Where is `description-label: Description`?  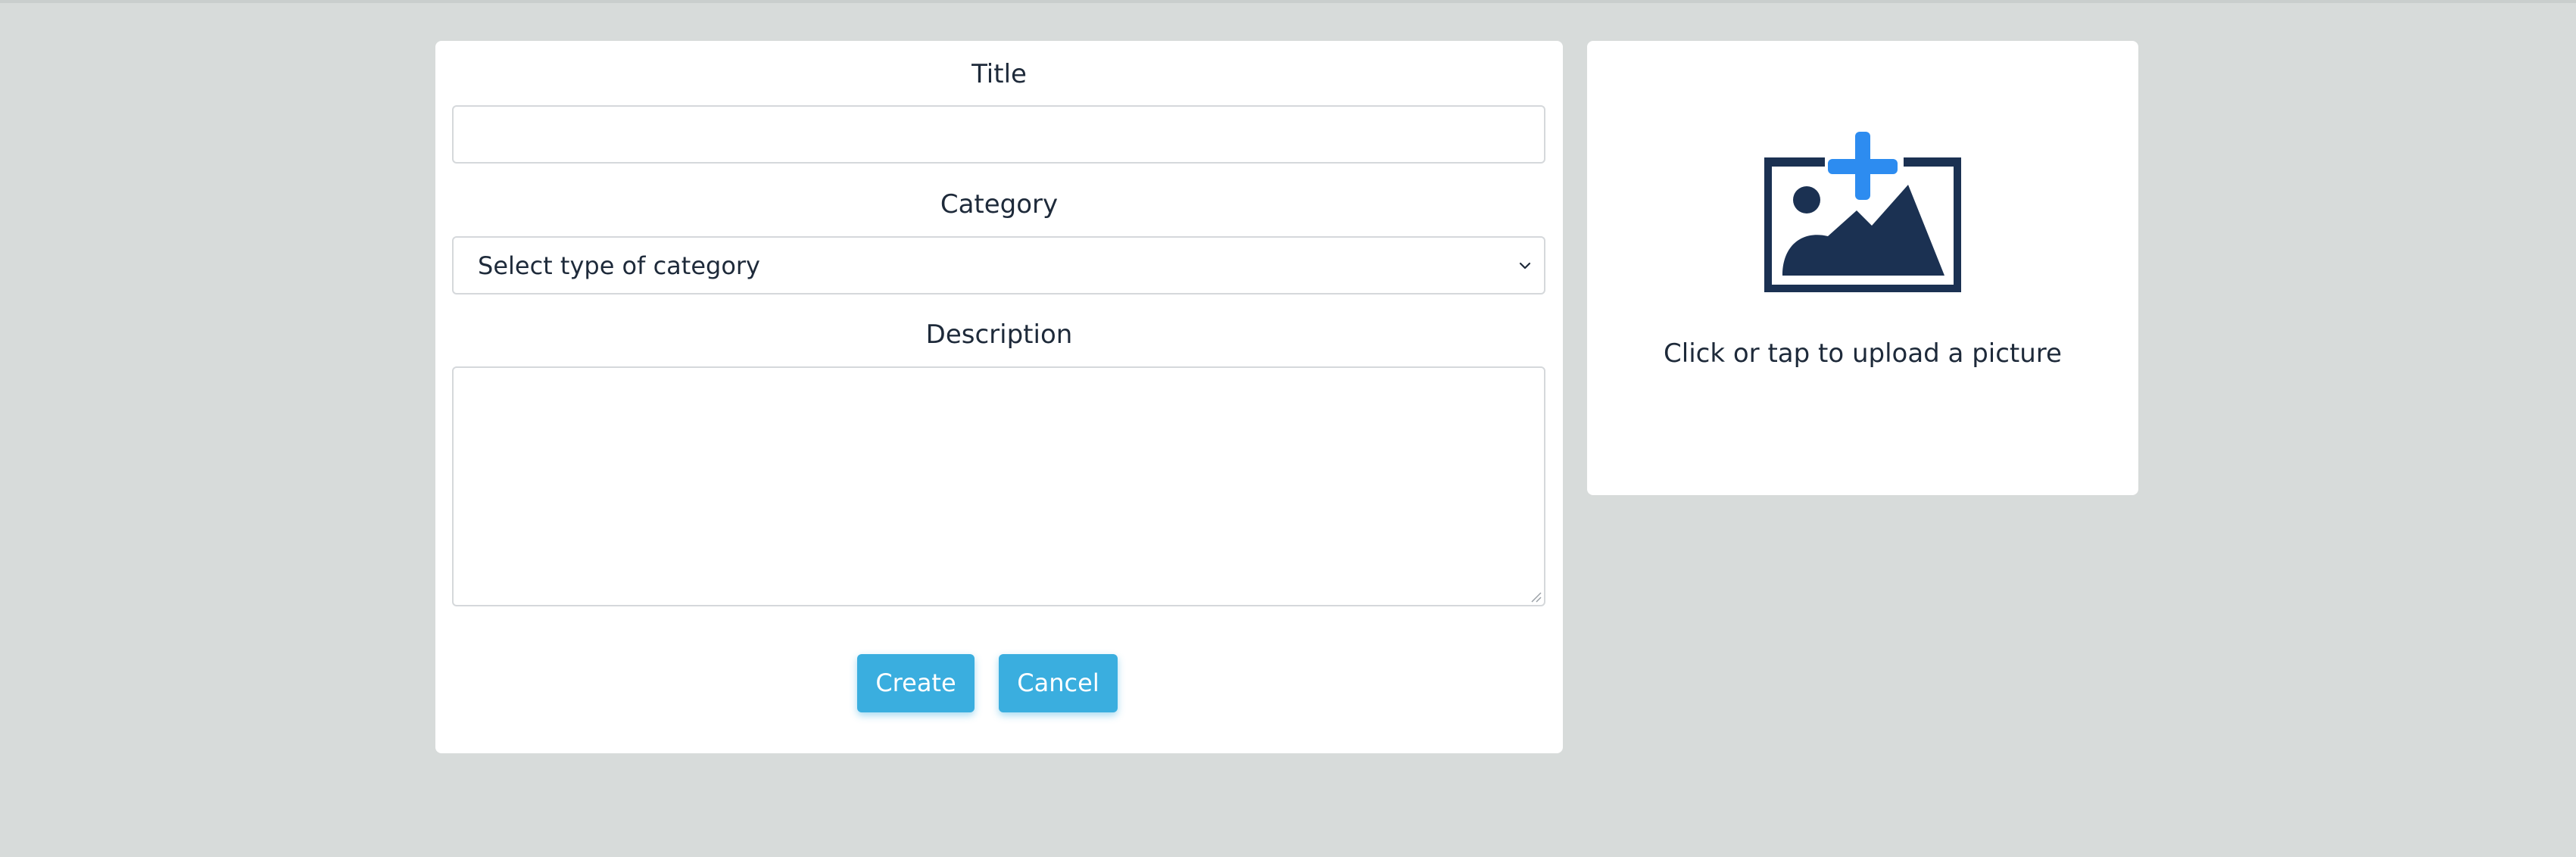
description-label: Description is located at coordinates (999, 335).